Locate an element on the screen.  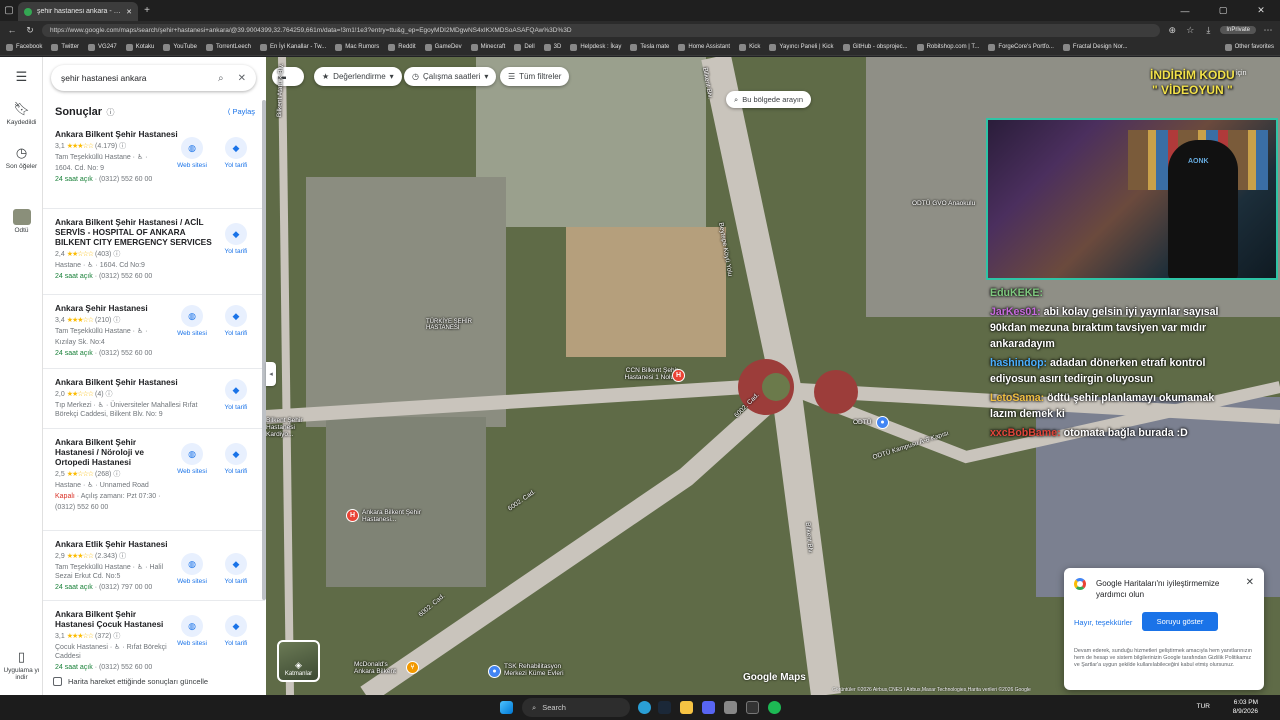
file-explorer-icon is located at coordinates (686, 707).